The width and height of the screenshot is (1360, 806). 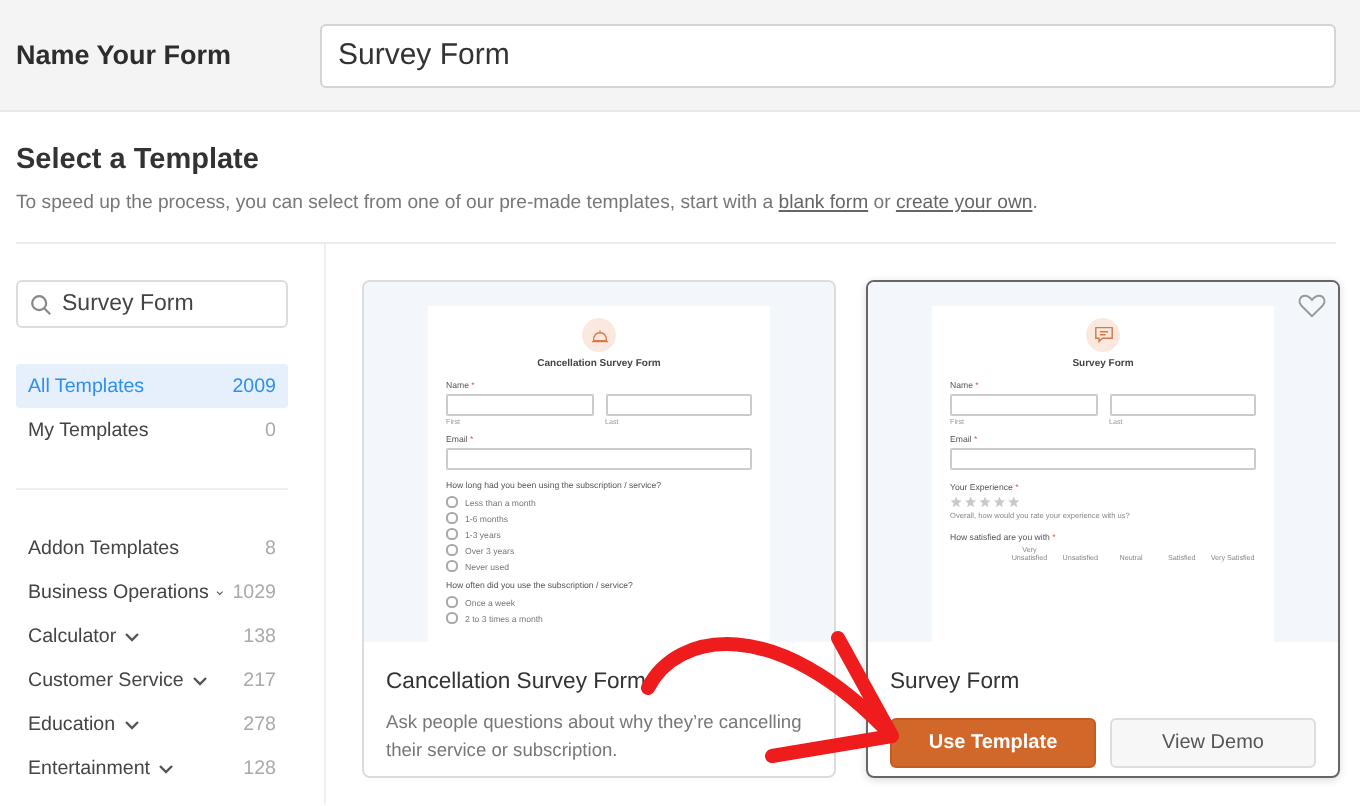 I want to click on category-item: Customer Service 217, so click(x=152, y=680).